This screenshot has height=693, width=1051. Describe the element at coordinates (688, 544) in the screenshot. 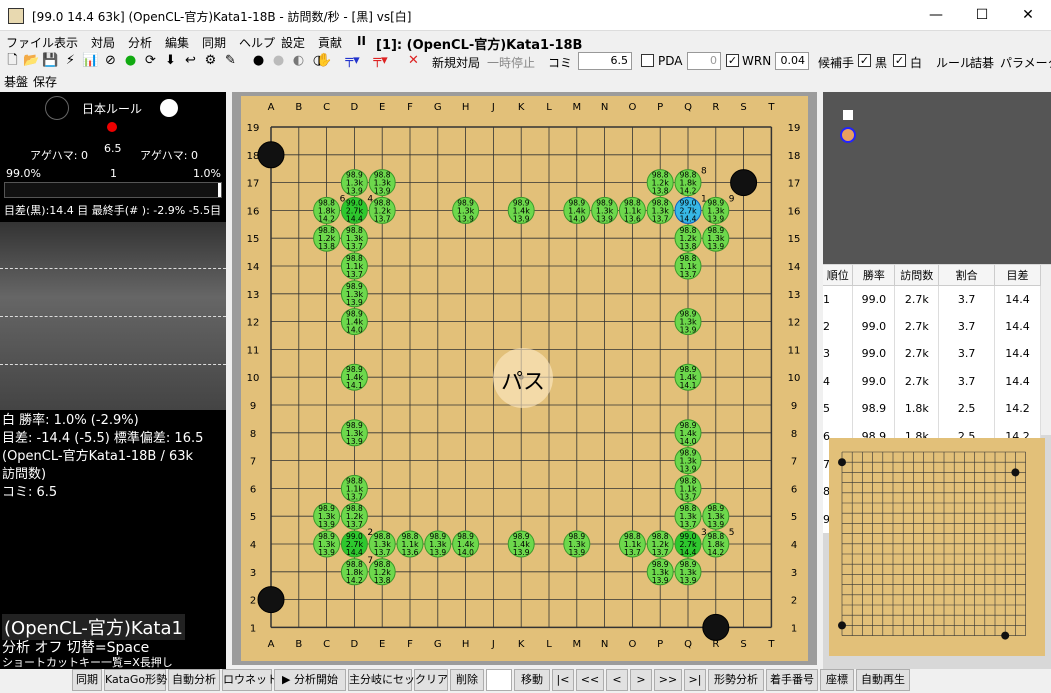

I see `candidate-move: 99.02.7k14.4` at that location.